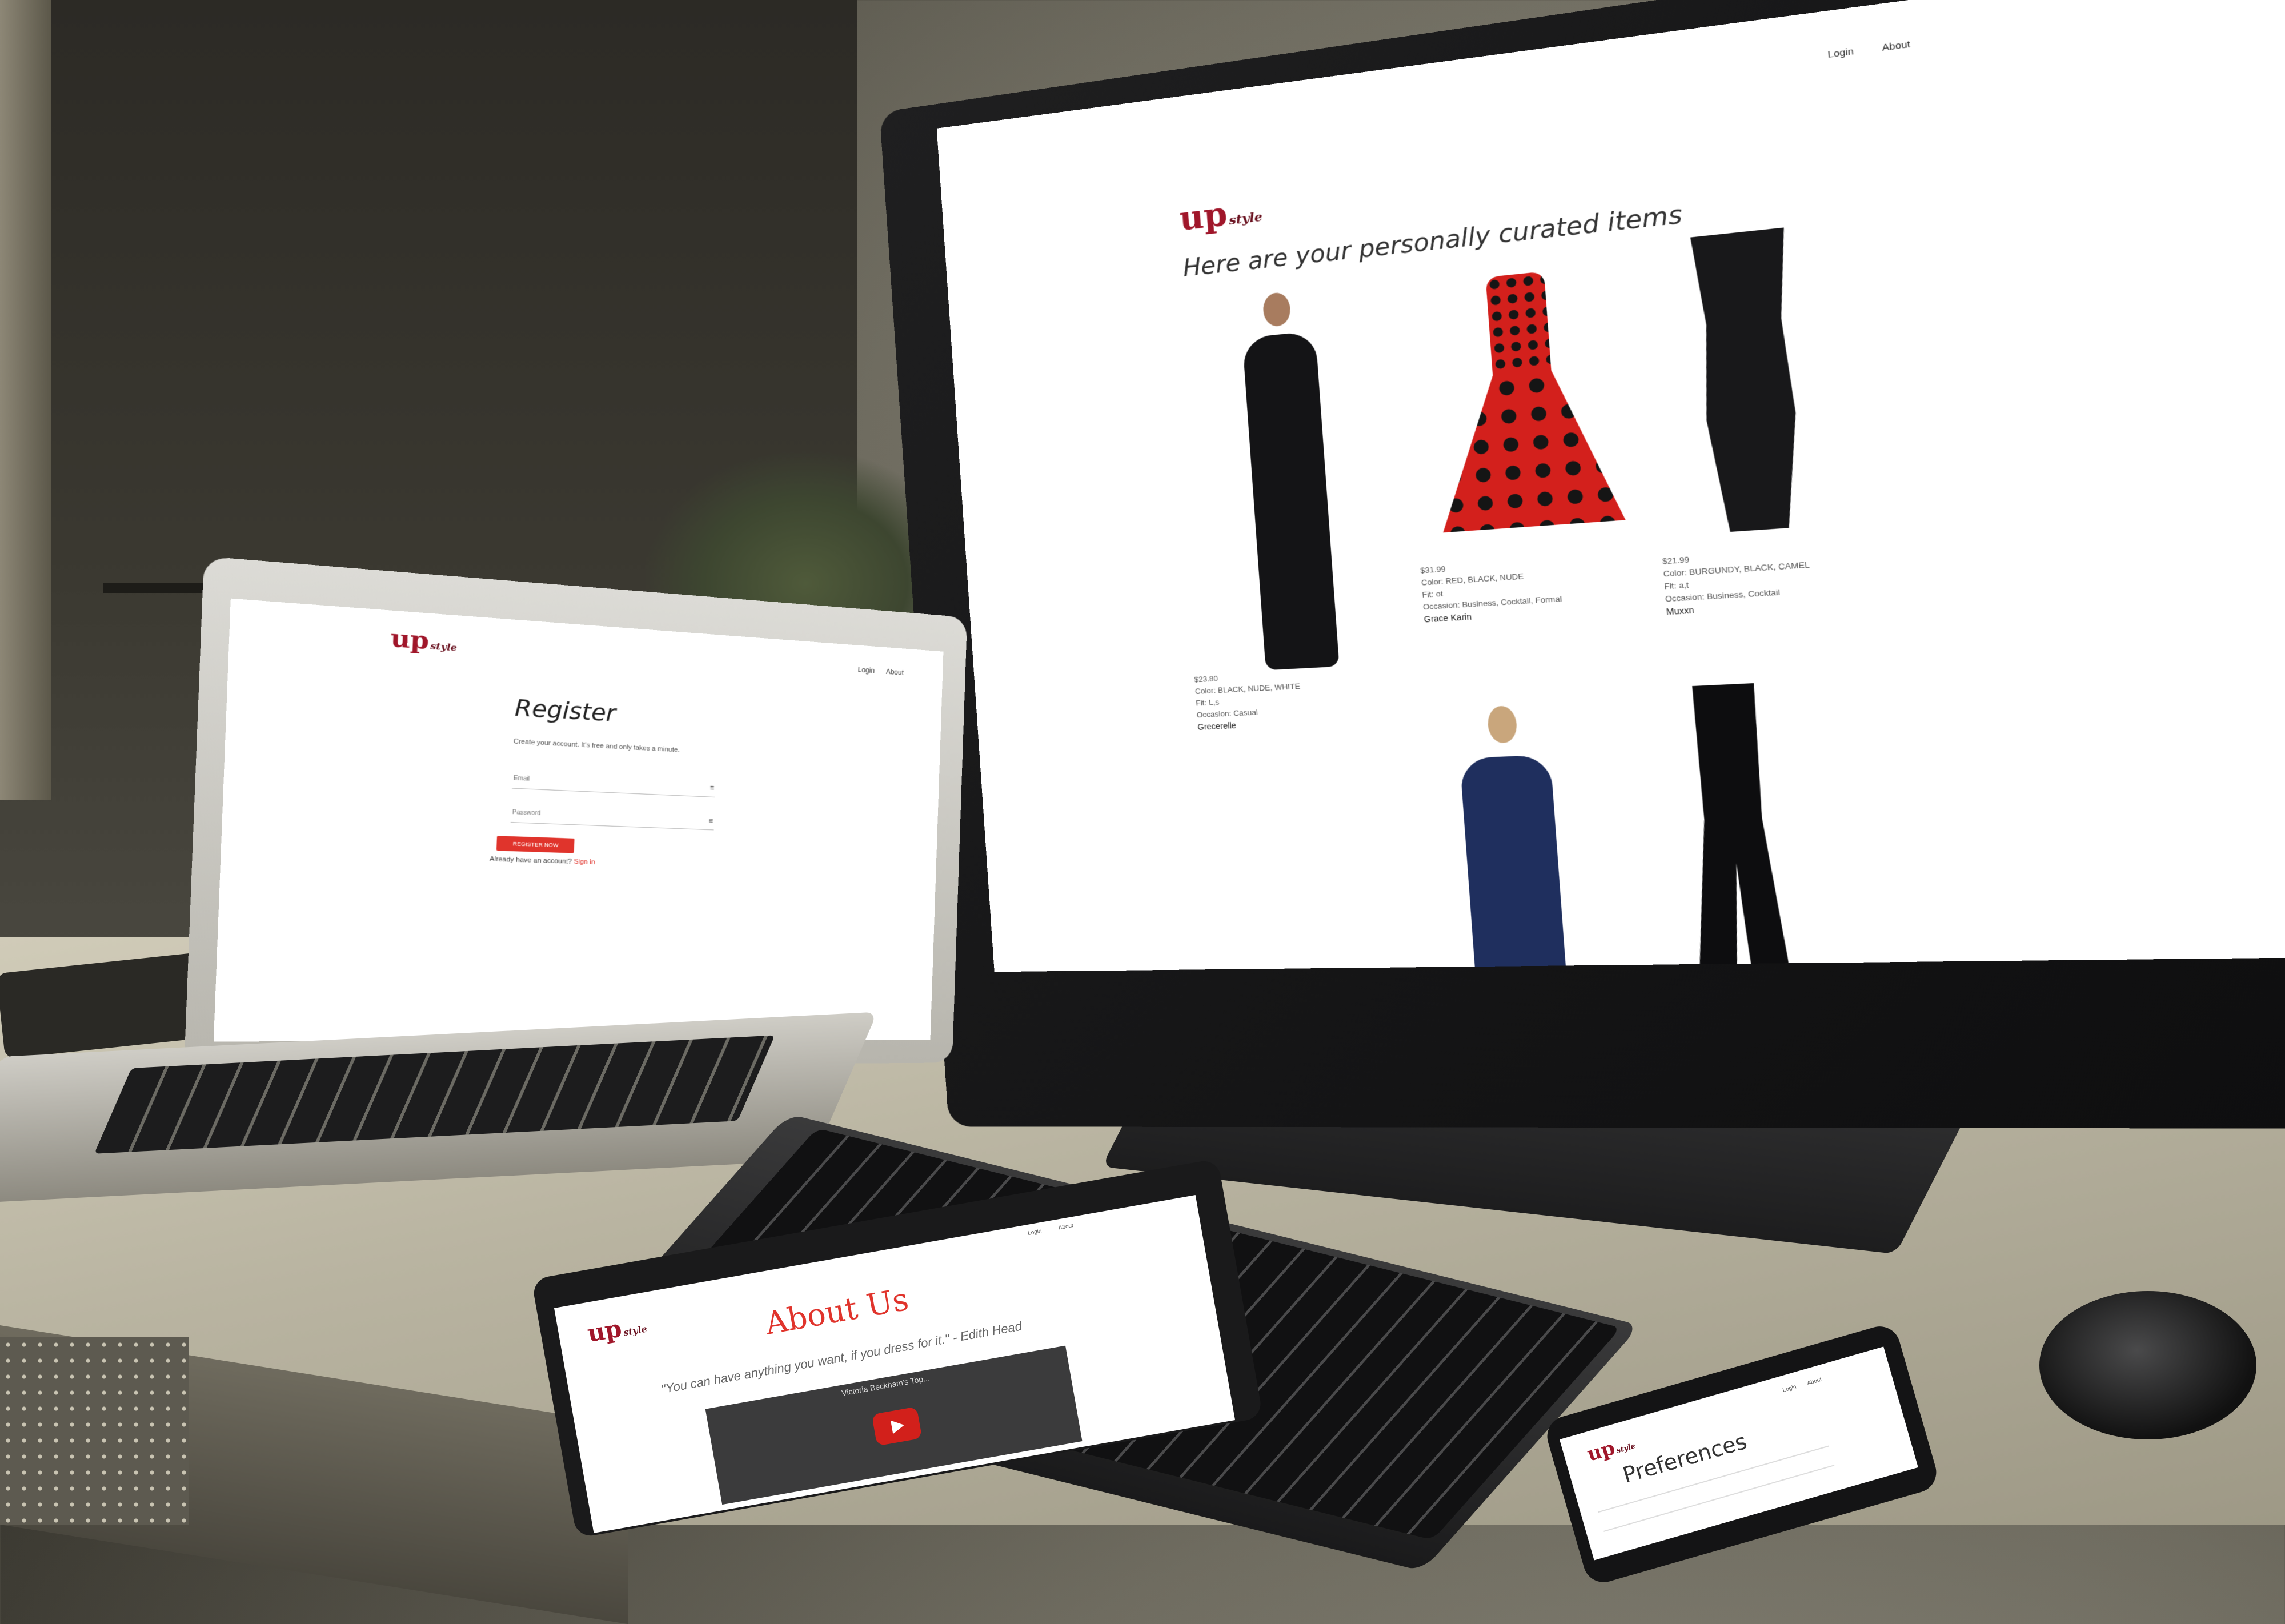 Image resolution: width=2285 pixels, height=1624 pixels. What do you see at coordinates (1869, 49) in the screenshot?
I see `monitor-nav: Login About` at bounding box center [1869, 49].